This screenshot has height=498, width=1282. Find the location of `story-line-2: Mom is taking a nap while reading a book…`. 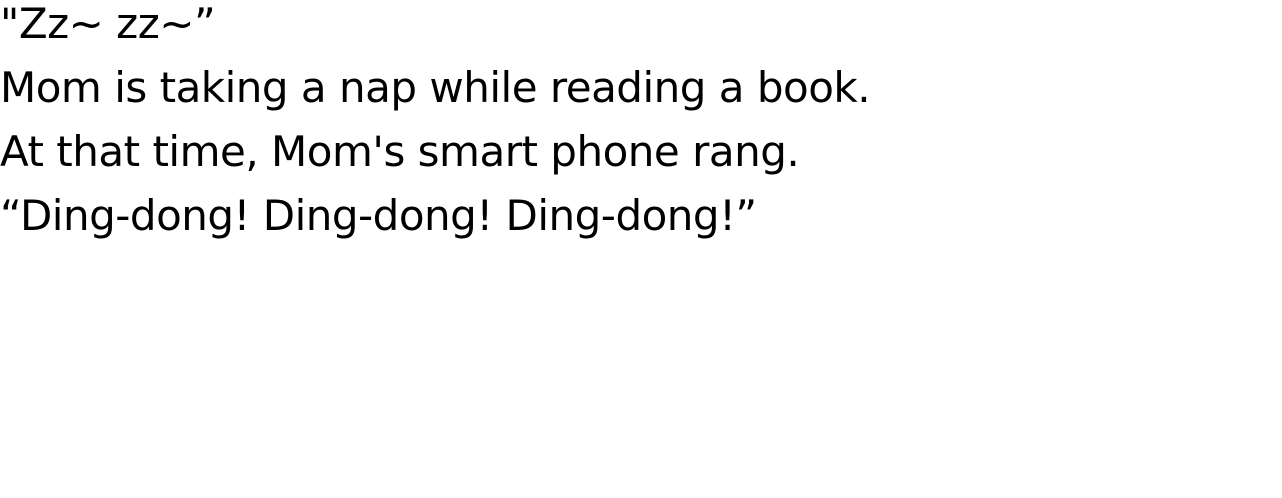

story-line-2: Mom is taking a nap while reading a book… is located at coordinates (435, 87).